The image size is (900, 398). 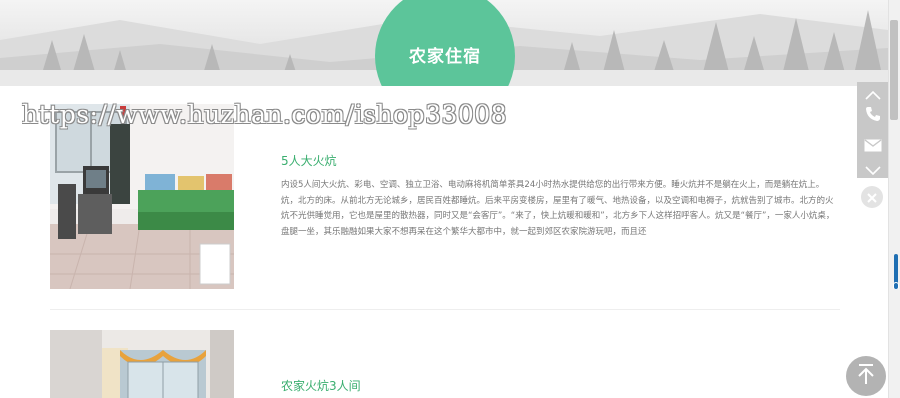 I want to click on mail-button, so click(x=872, y=146).